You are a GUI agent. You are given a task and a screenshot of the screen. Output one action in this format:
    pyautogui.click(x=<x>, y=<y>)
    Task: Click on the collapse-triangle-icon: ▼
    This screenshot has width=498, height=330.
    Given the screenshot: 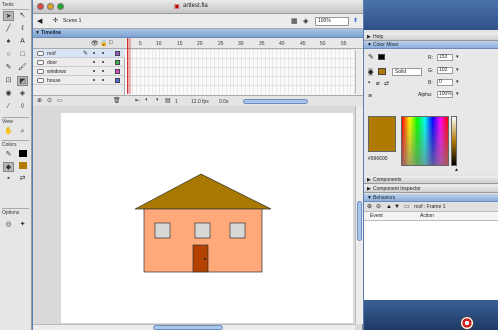 What is the action you would take?
    pyautogui.click(x=37, y=33)
    